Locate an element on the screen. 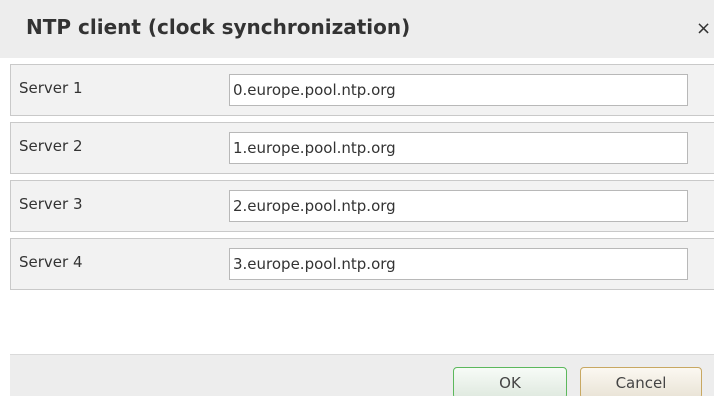 This screenshot has width=714, height=396. server-1-input is located at coordinates (458, 90).